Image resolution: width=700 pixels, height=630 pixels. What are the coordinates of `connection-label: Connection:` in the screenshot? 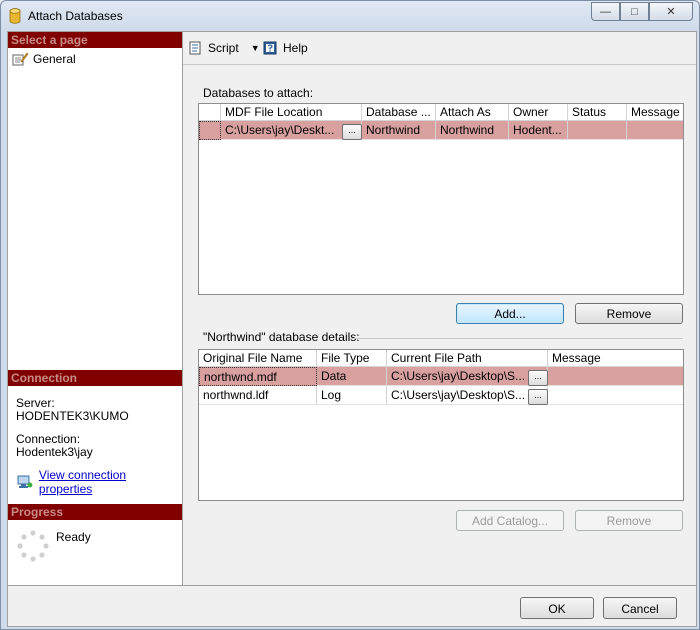 It's located at (48, 439).